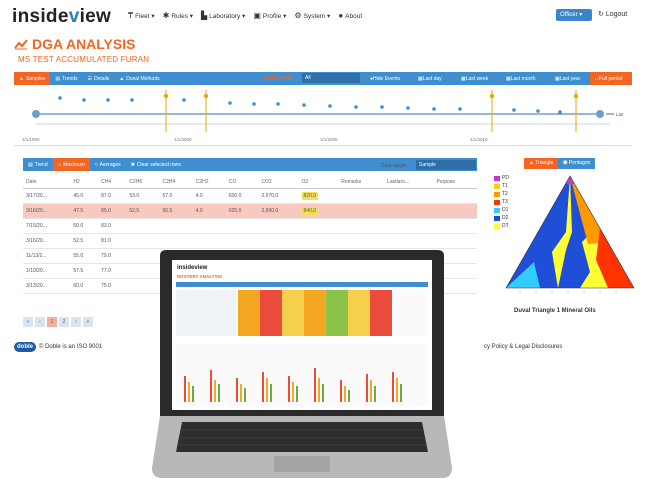  Describe the element at coordinates (310, 195) in the screenshot. I see `highlighted-value: 820.0` at that location.